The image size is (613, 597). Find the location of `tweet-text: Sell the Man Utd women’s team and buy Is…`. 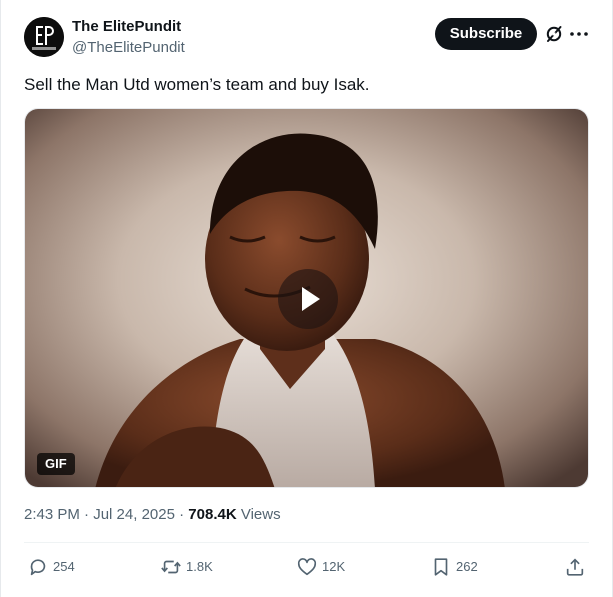

tweet-text: Sell the Man Utd women’s team and buy Is… is located at coordinates (197, 84).